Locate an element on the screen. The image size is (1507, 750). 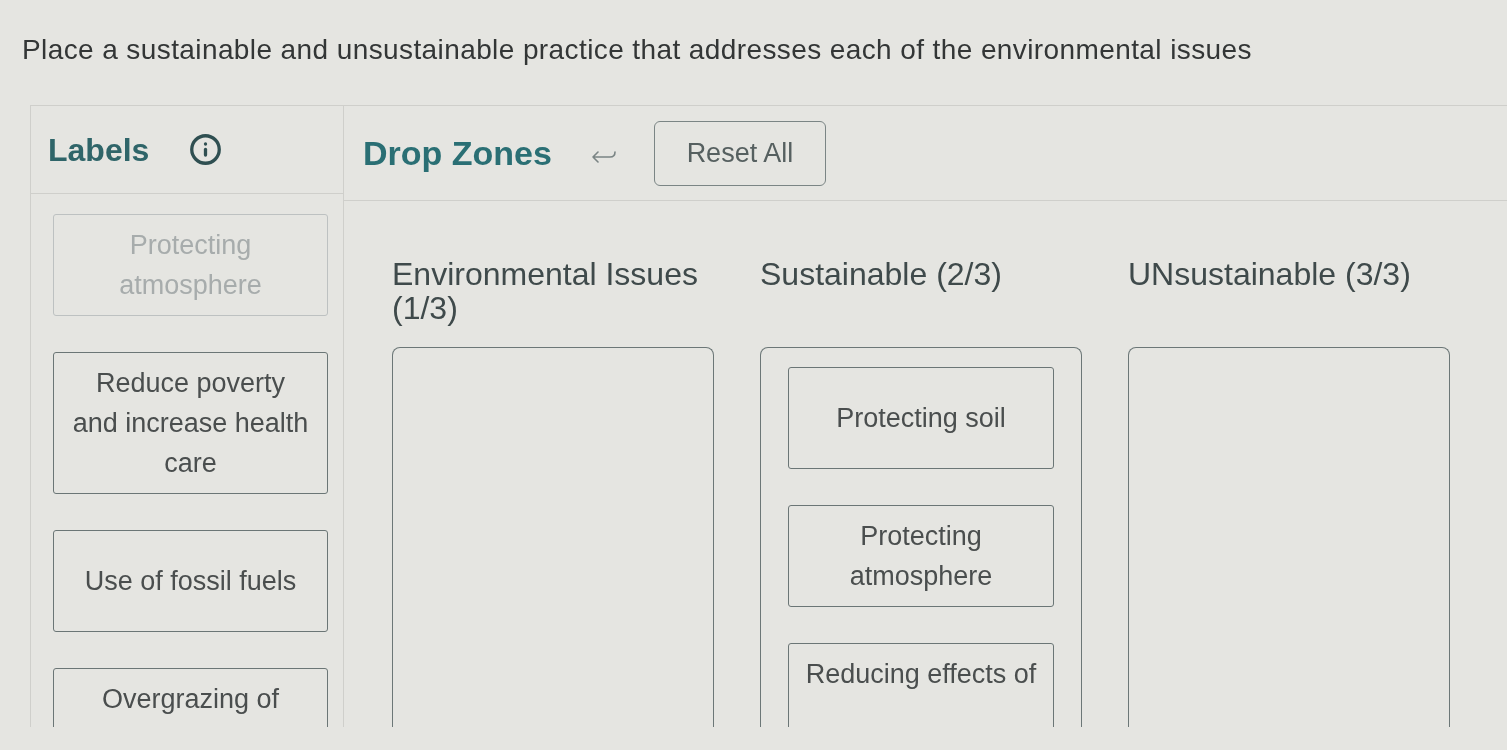
label-card: Overgrazing of is located at coordinates (190, 697).